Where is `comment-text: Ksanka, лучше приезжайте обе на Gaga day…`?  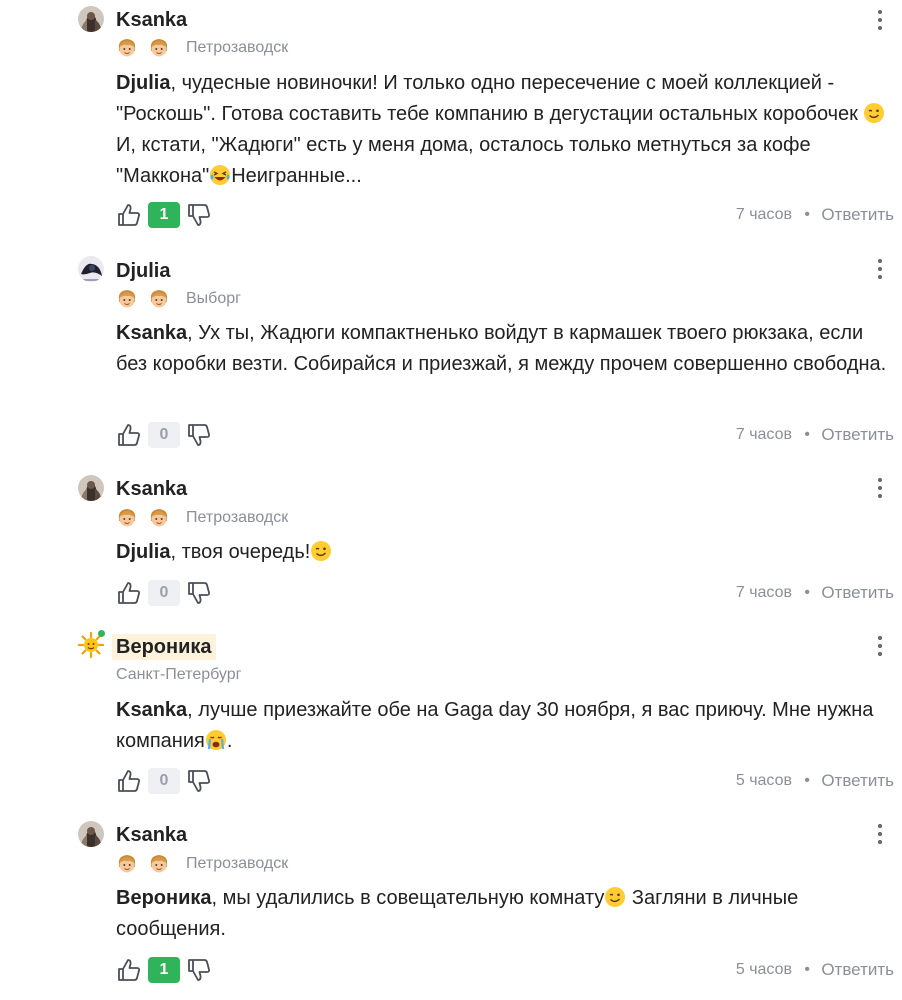 comment-text: Ksanka, лучше приезжайте обе на Gaga day… is located at coordinates (495, 725).